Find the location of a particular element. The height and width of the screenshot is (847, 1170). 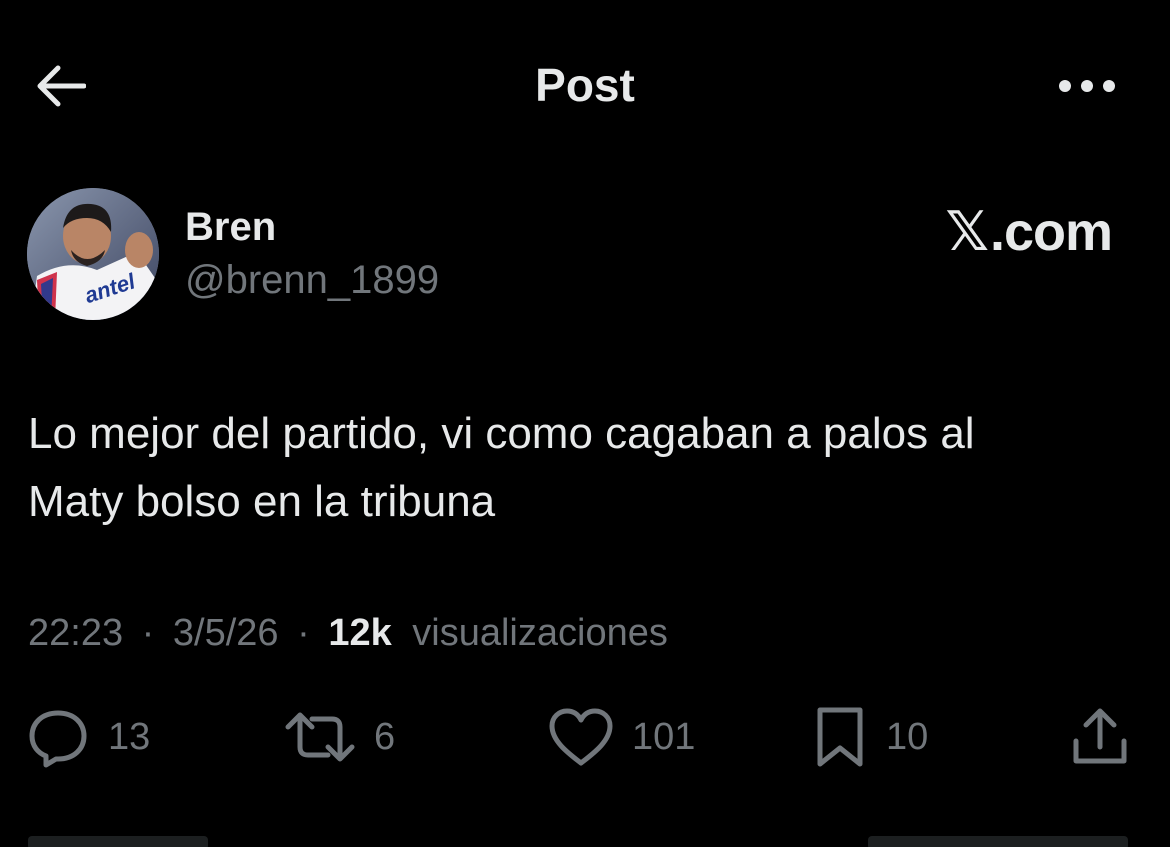

cropped-text-right is located at coordinates (998, 841).